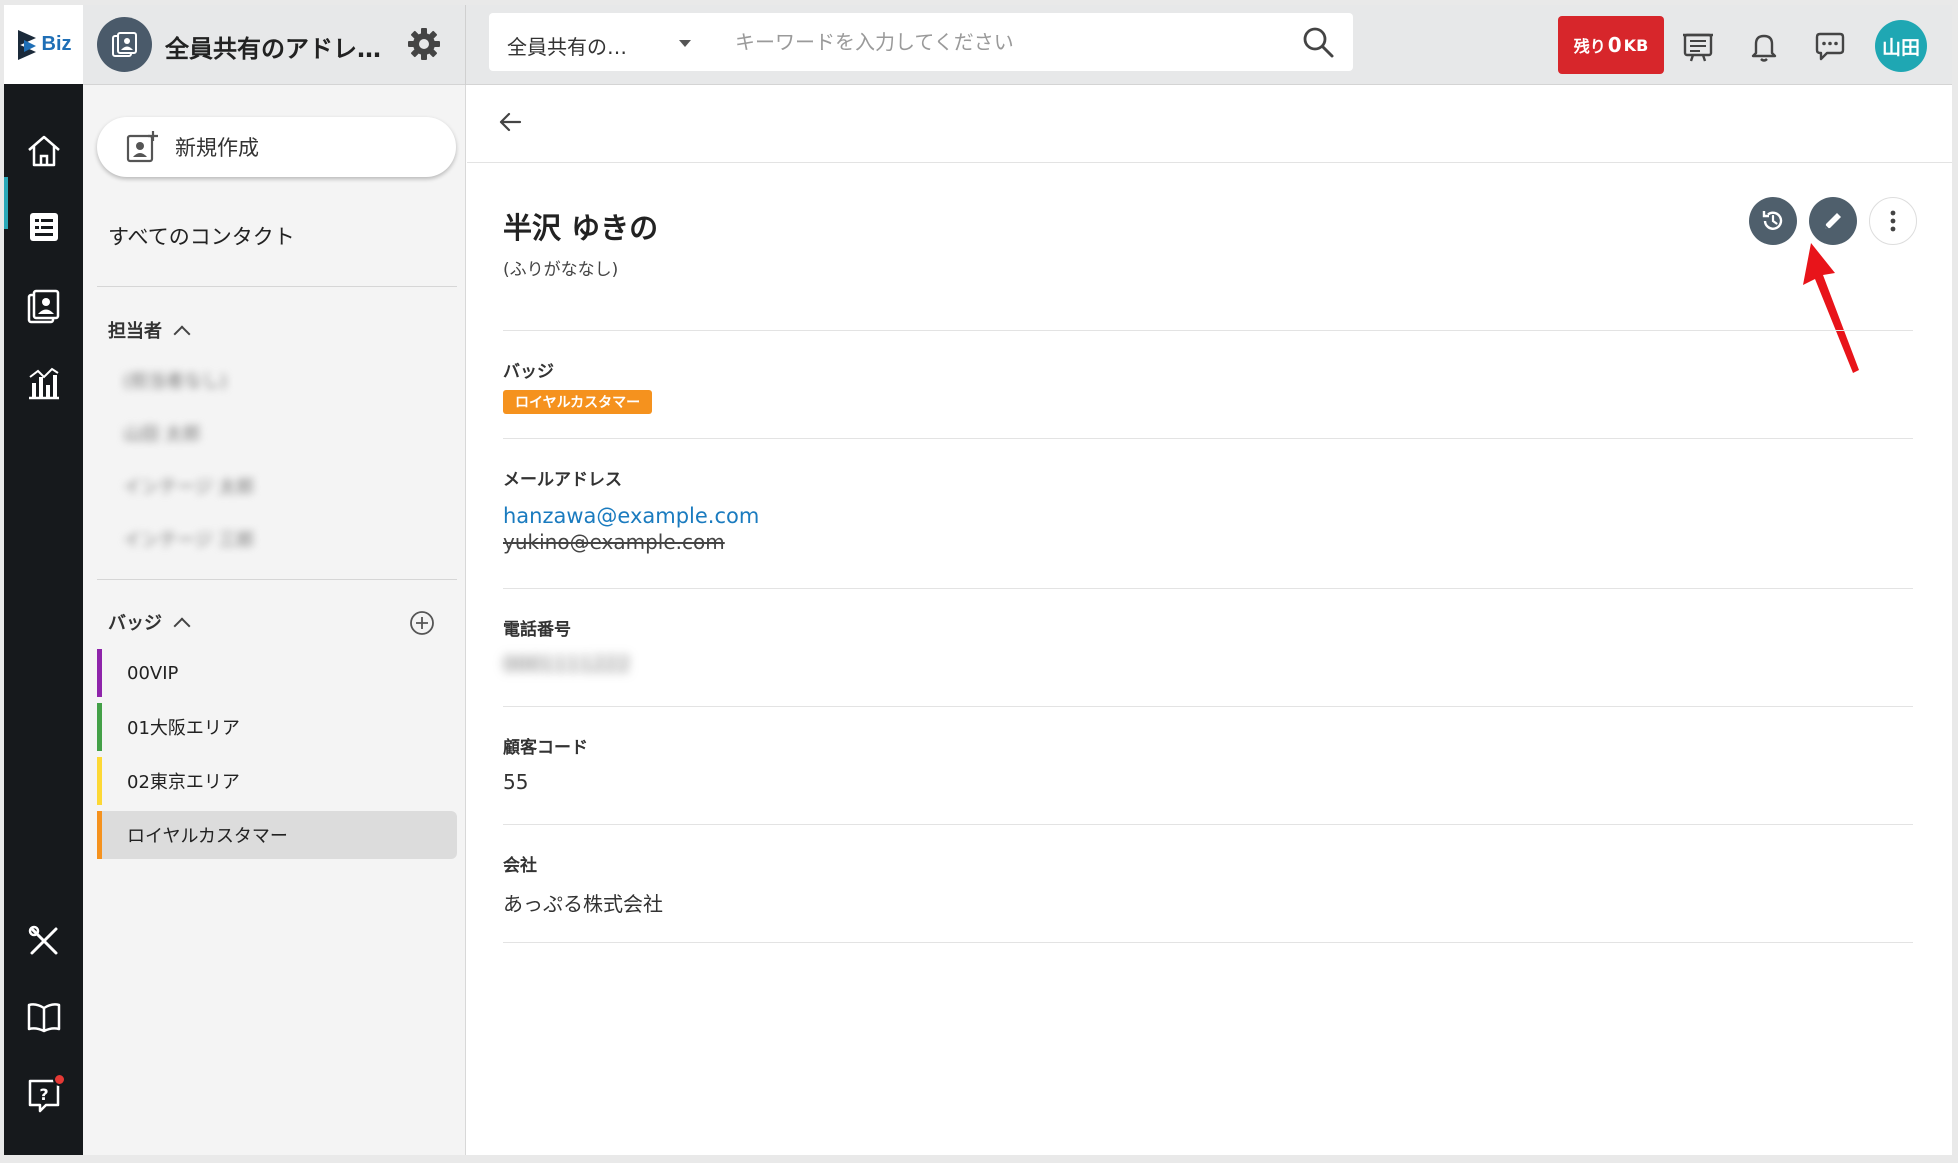 The width and height of the screenshot is (1958, 1163). What do you see at coordinates (135, 623) in the screenshot?
I see `badges-section-label: バッジ` at bounding box center [135, 623].